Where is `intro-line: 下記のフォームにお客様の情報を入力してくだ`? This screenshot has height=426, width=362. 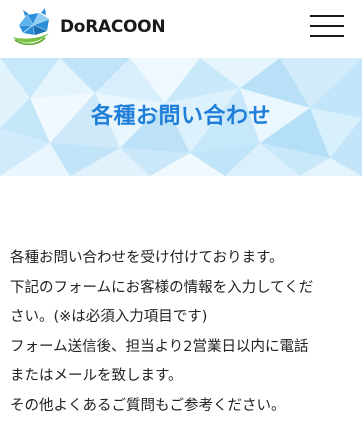 intro-line: 下記のフォームにお客様の情報を入力してくだ is located at coordinates (162, 287).